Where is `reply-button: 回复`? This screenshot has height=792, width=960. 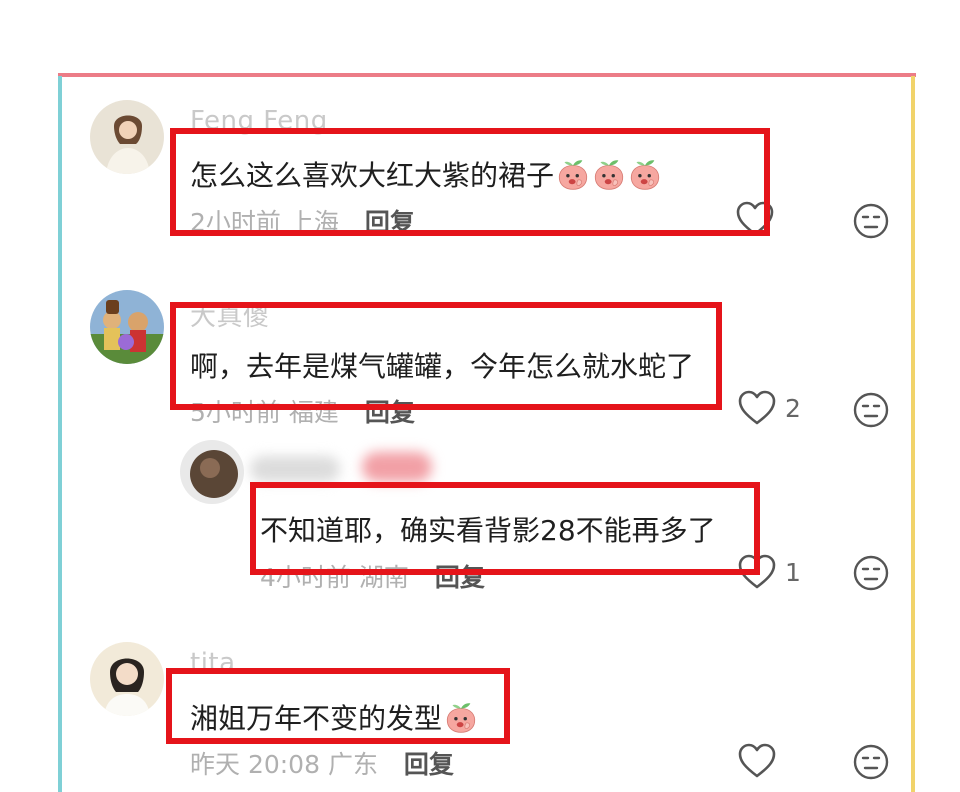
reply-button: 回复 is located at coordinates (429, 764).